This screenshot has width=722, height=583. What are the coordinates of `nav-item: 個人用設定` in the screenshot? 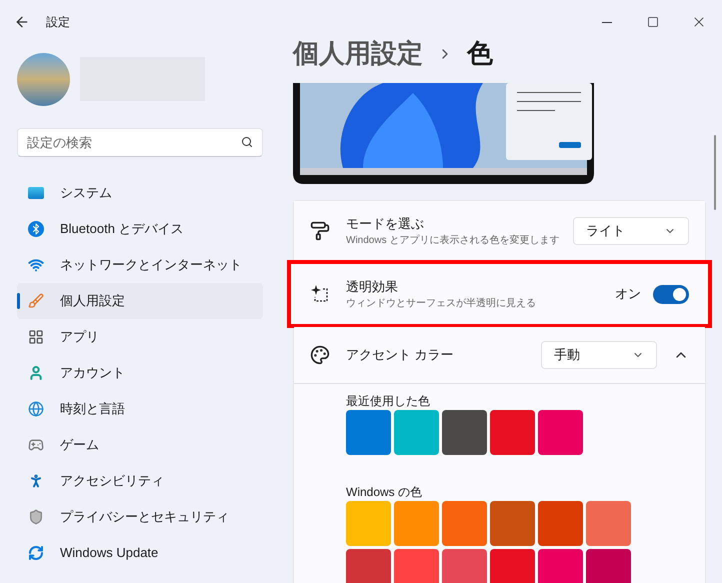 It's located at (140, 301).